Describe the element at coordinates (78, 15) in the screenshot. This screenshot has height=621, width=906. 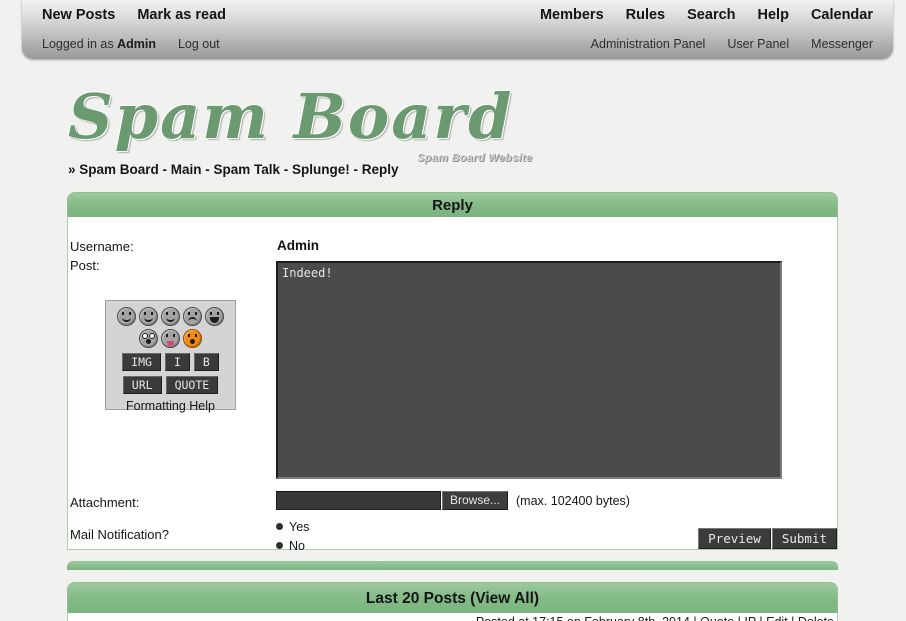
I see `nav-new-posts: New Posts` at that location.